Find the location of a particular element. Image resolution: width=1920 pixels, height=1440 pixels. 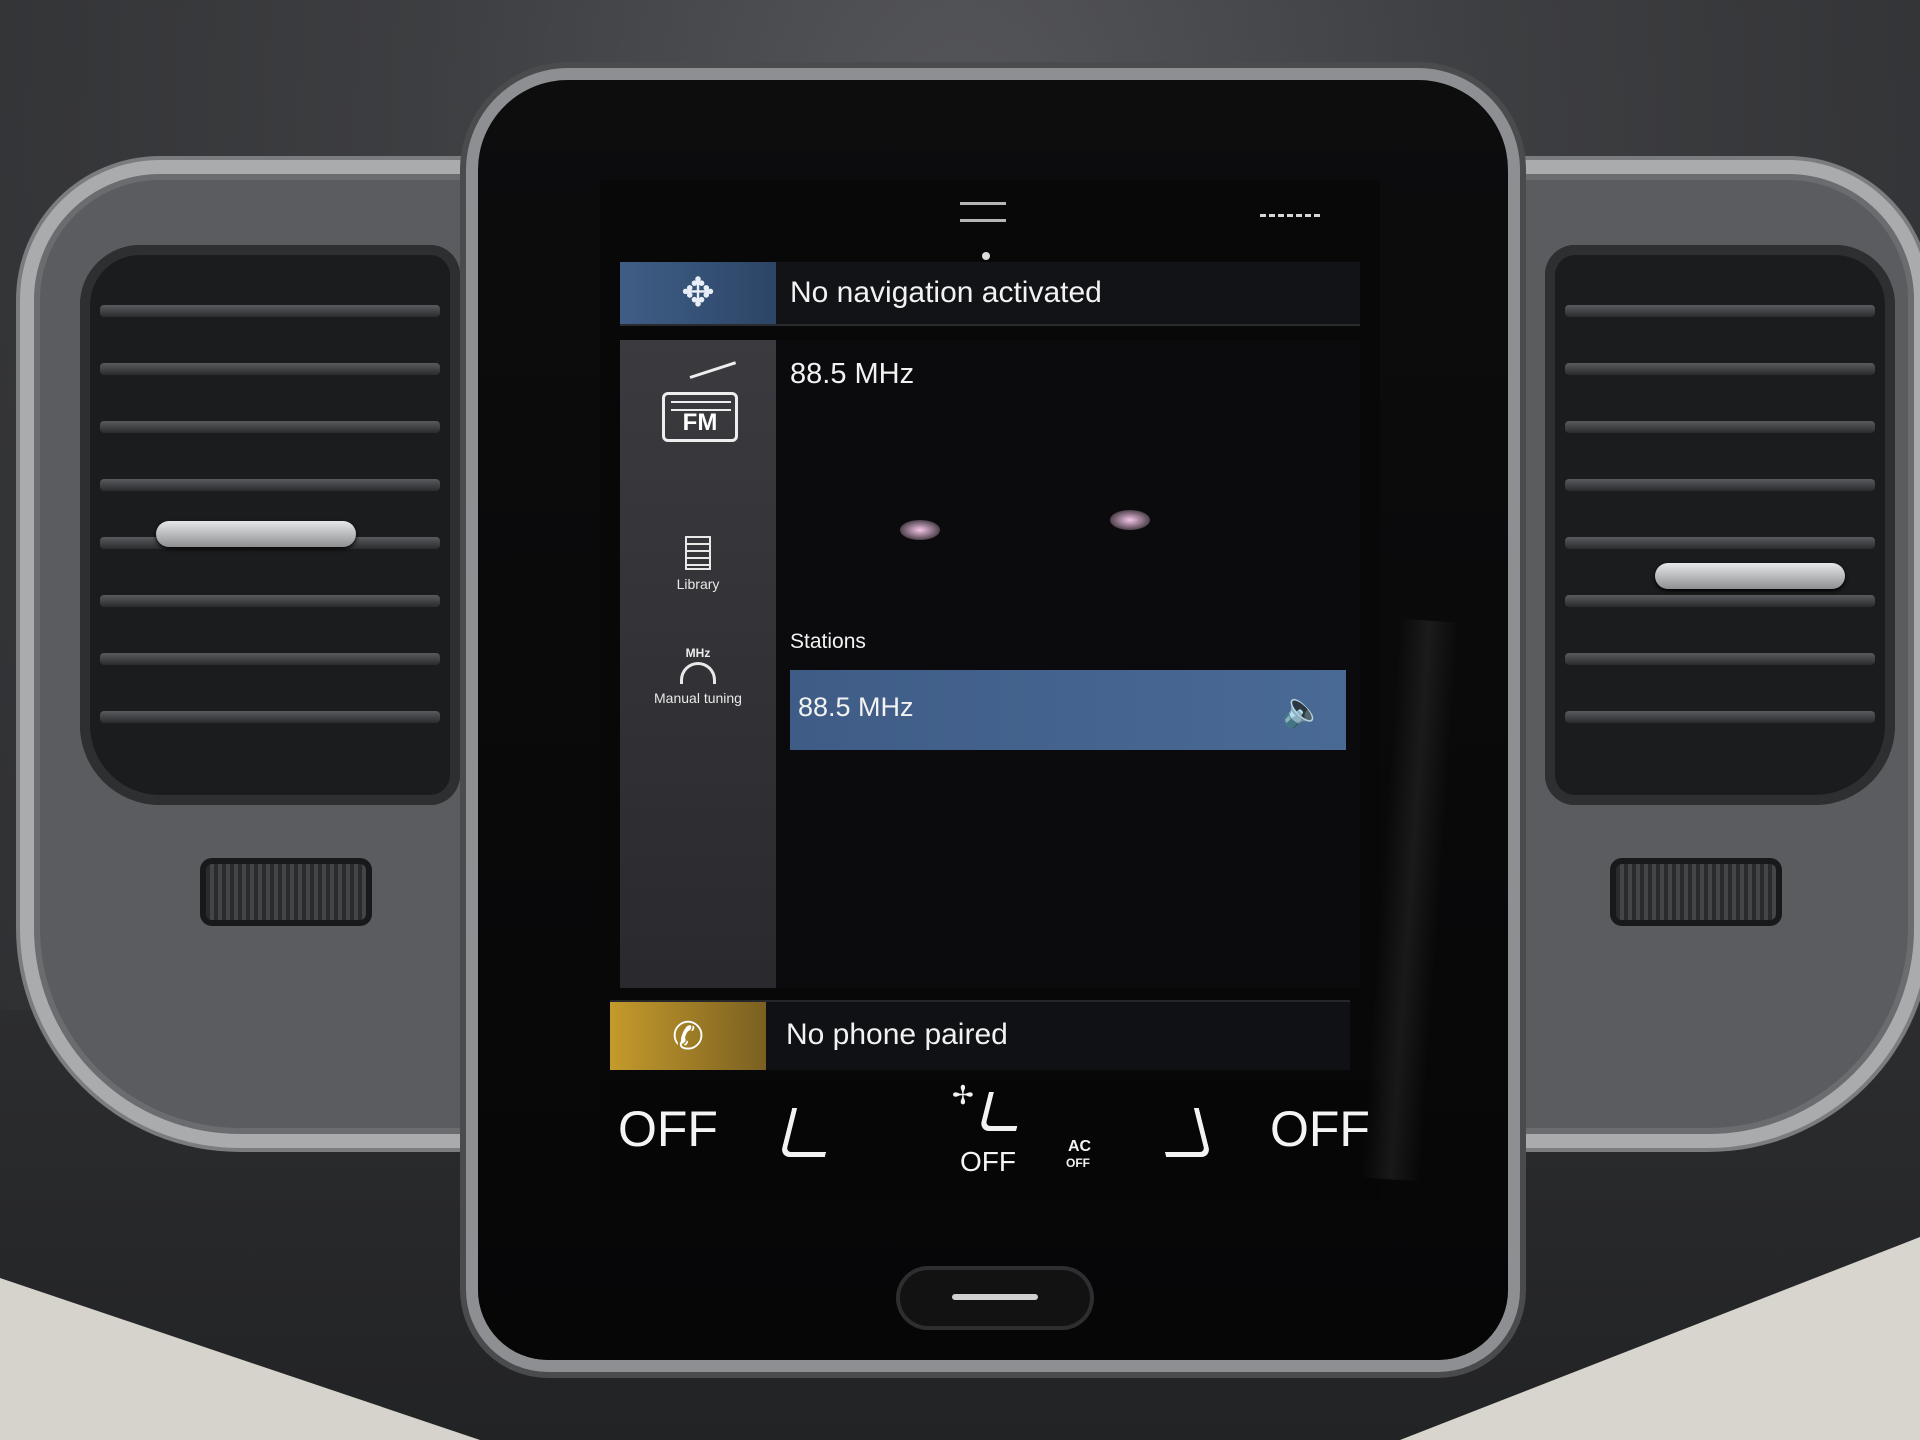

navigation-status-text: No navigation activated is located at coordinates (946, 292).